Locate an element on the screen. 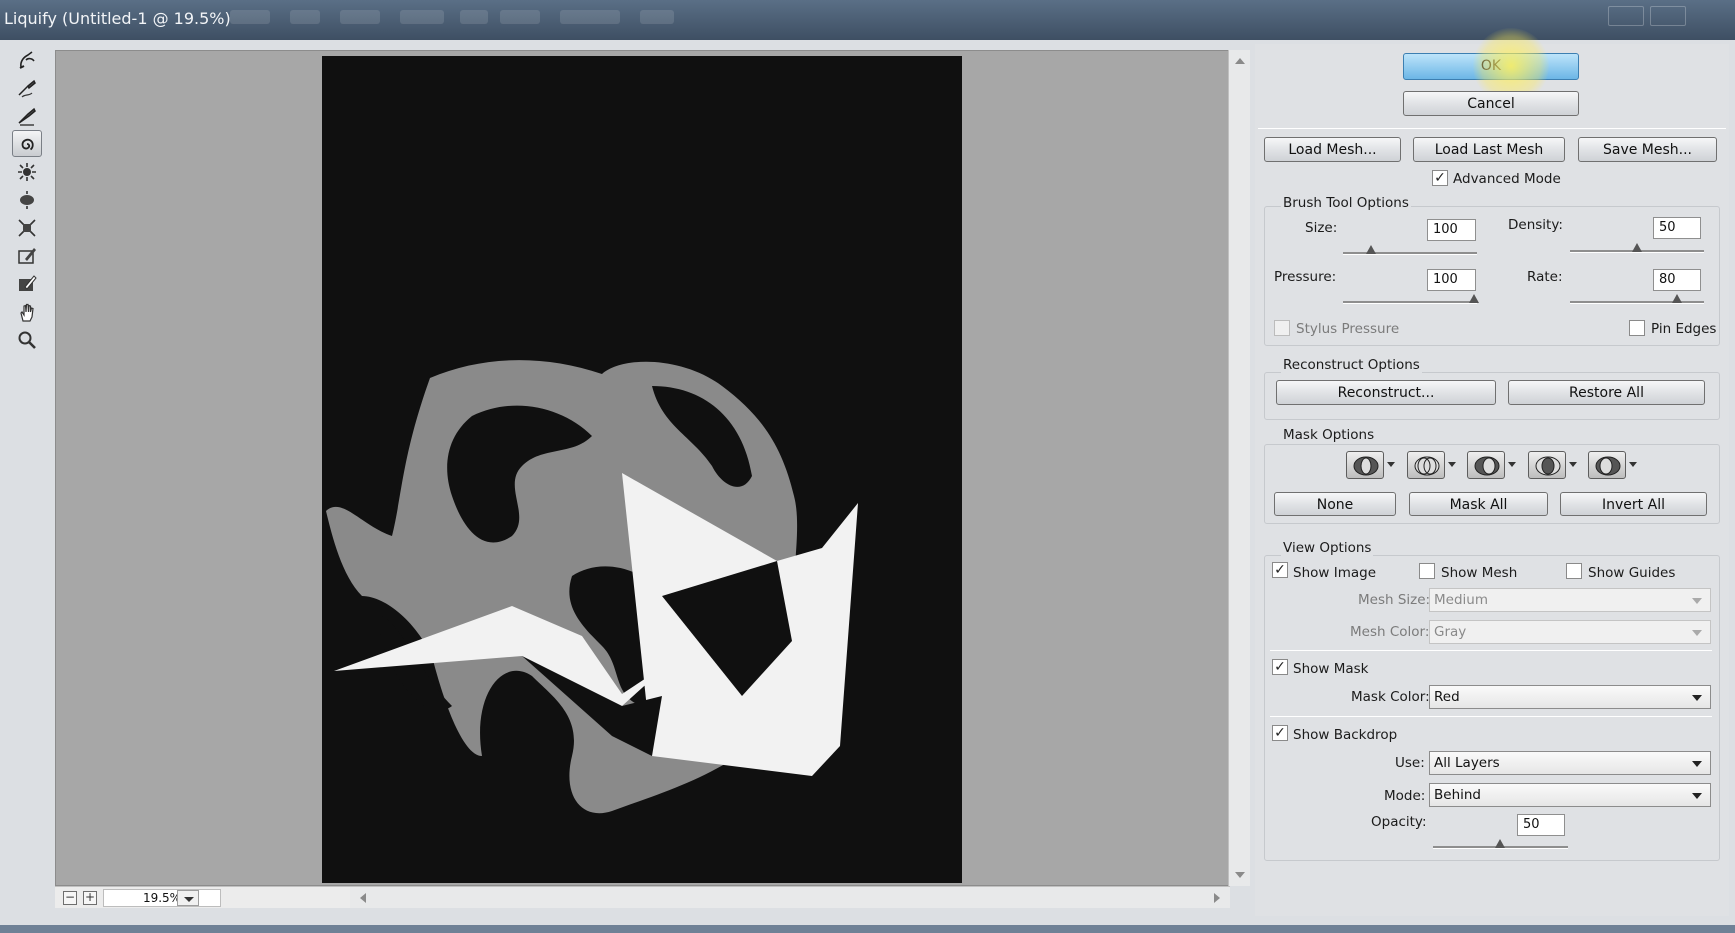 This screenshot has height=933, width=1735. stylus-pressure-label: Stylus Pressure is located at coordinates (1348, 329).